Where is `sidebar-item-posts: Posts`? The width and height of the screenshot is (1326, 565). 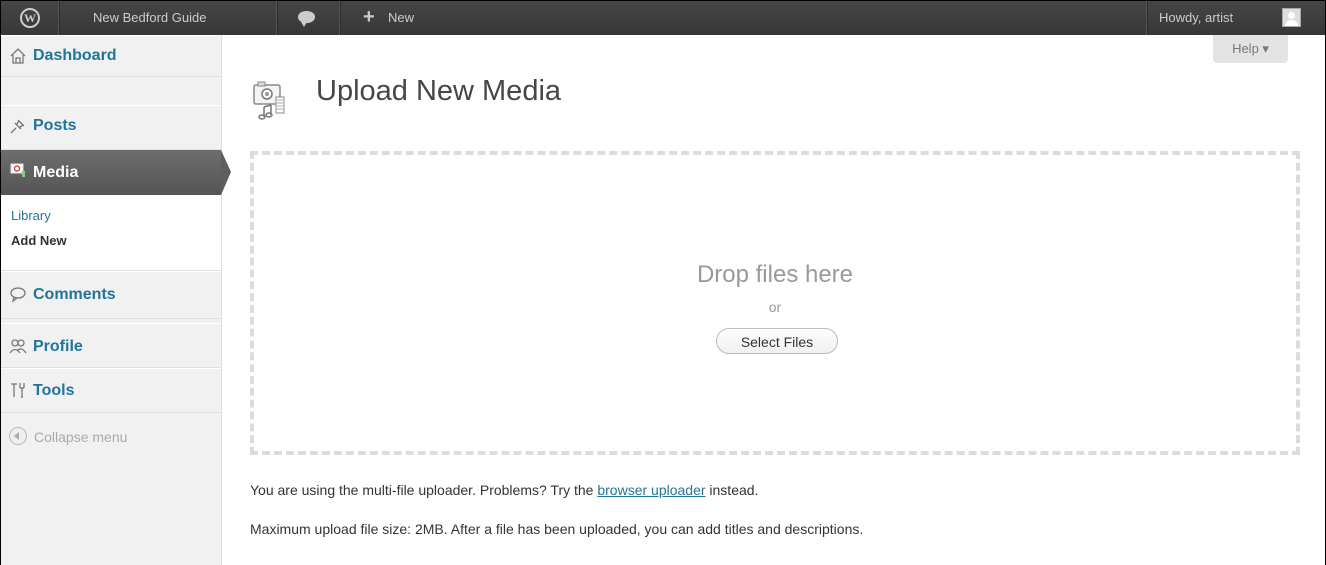
sidebar-item-posts: Posts is located at coordinates (111, 127).